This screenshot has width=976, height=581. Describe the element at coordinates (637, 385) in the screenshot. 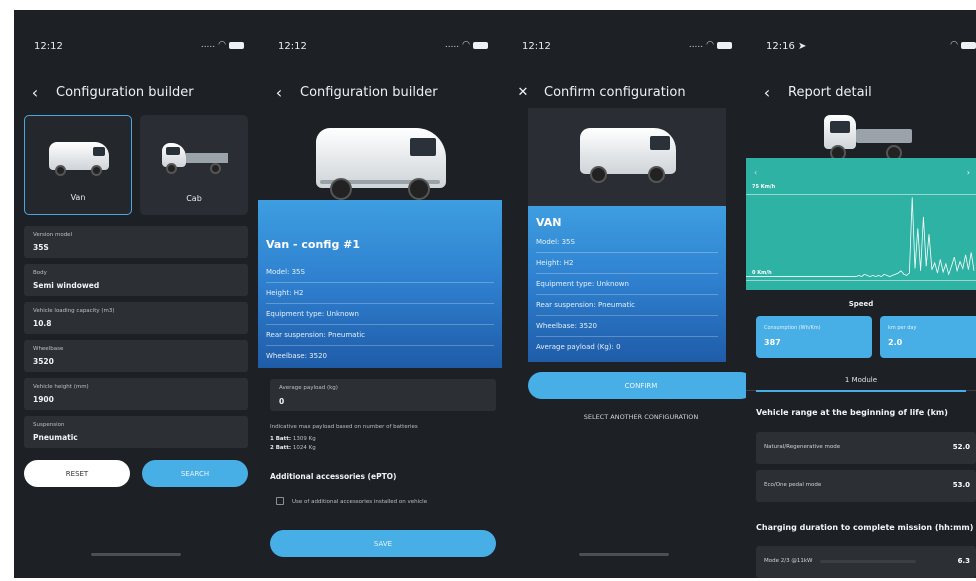

I see `confirm-button: CONFIRM` at that location.